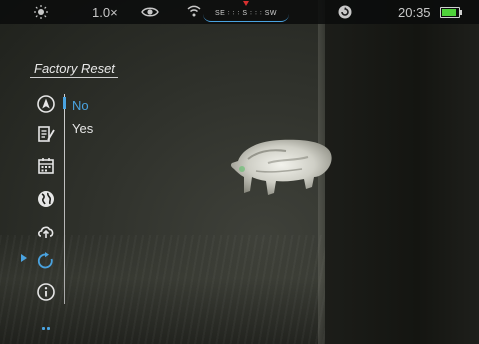 This screenshot has height=344, width=479. Describe the element at coordinates (46, 134) in the screenshot. I see `notes-icon` at that location.